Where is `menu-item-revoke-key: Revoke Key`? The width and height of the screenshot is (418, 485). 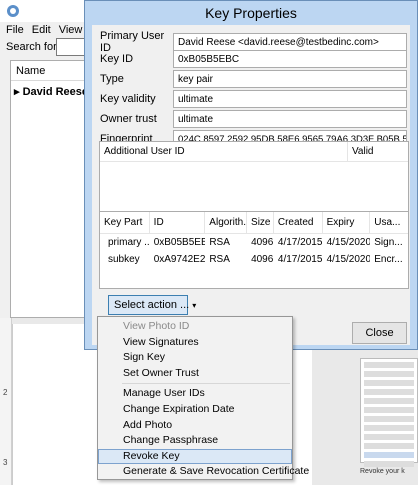
menu-item-revoke-key: Revoke Key is located at coordinates (195, 456).